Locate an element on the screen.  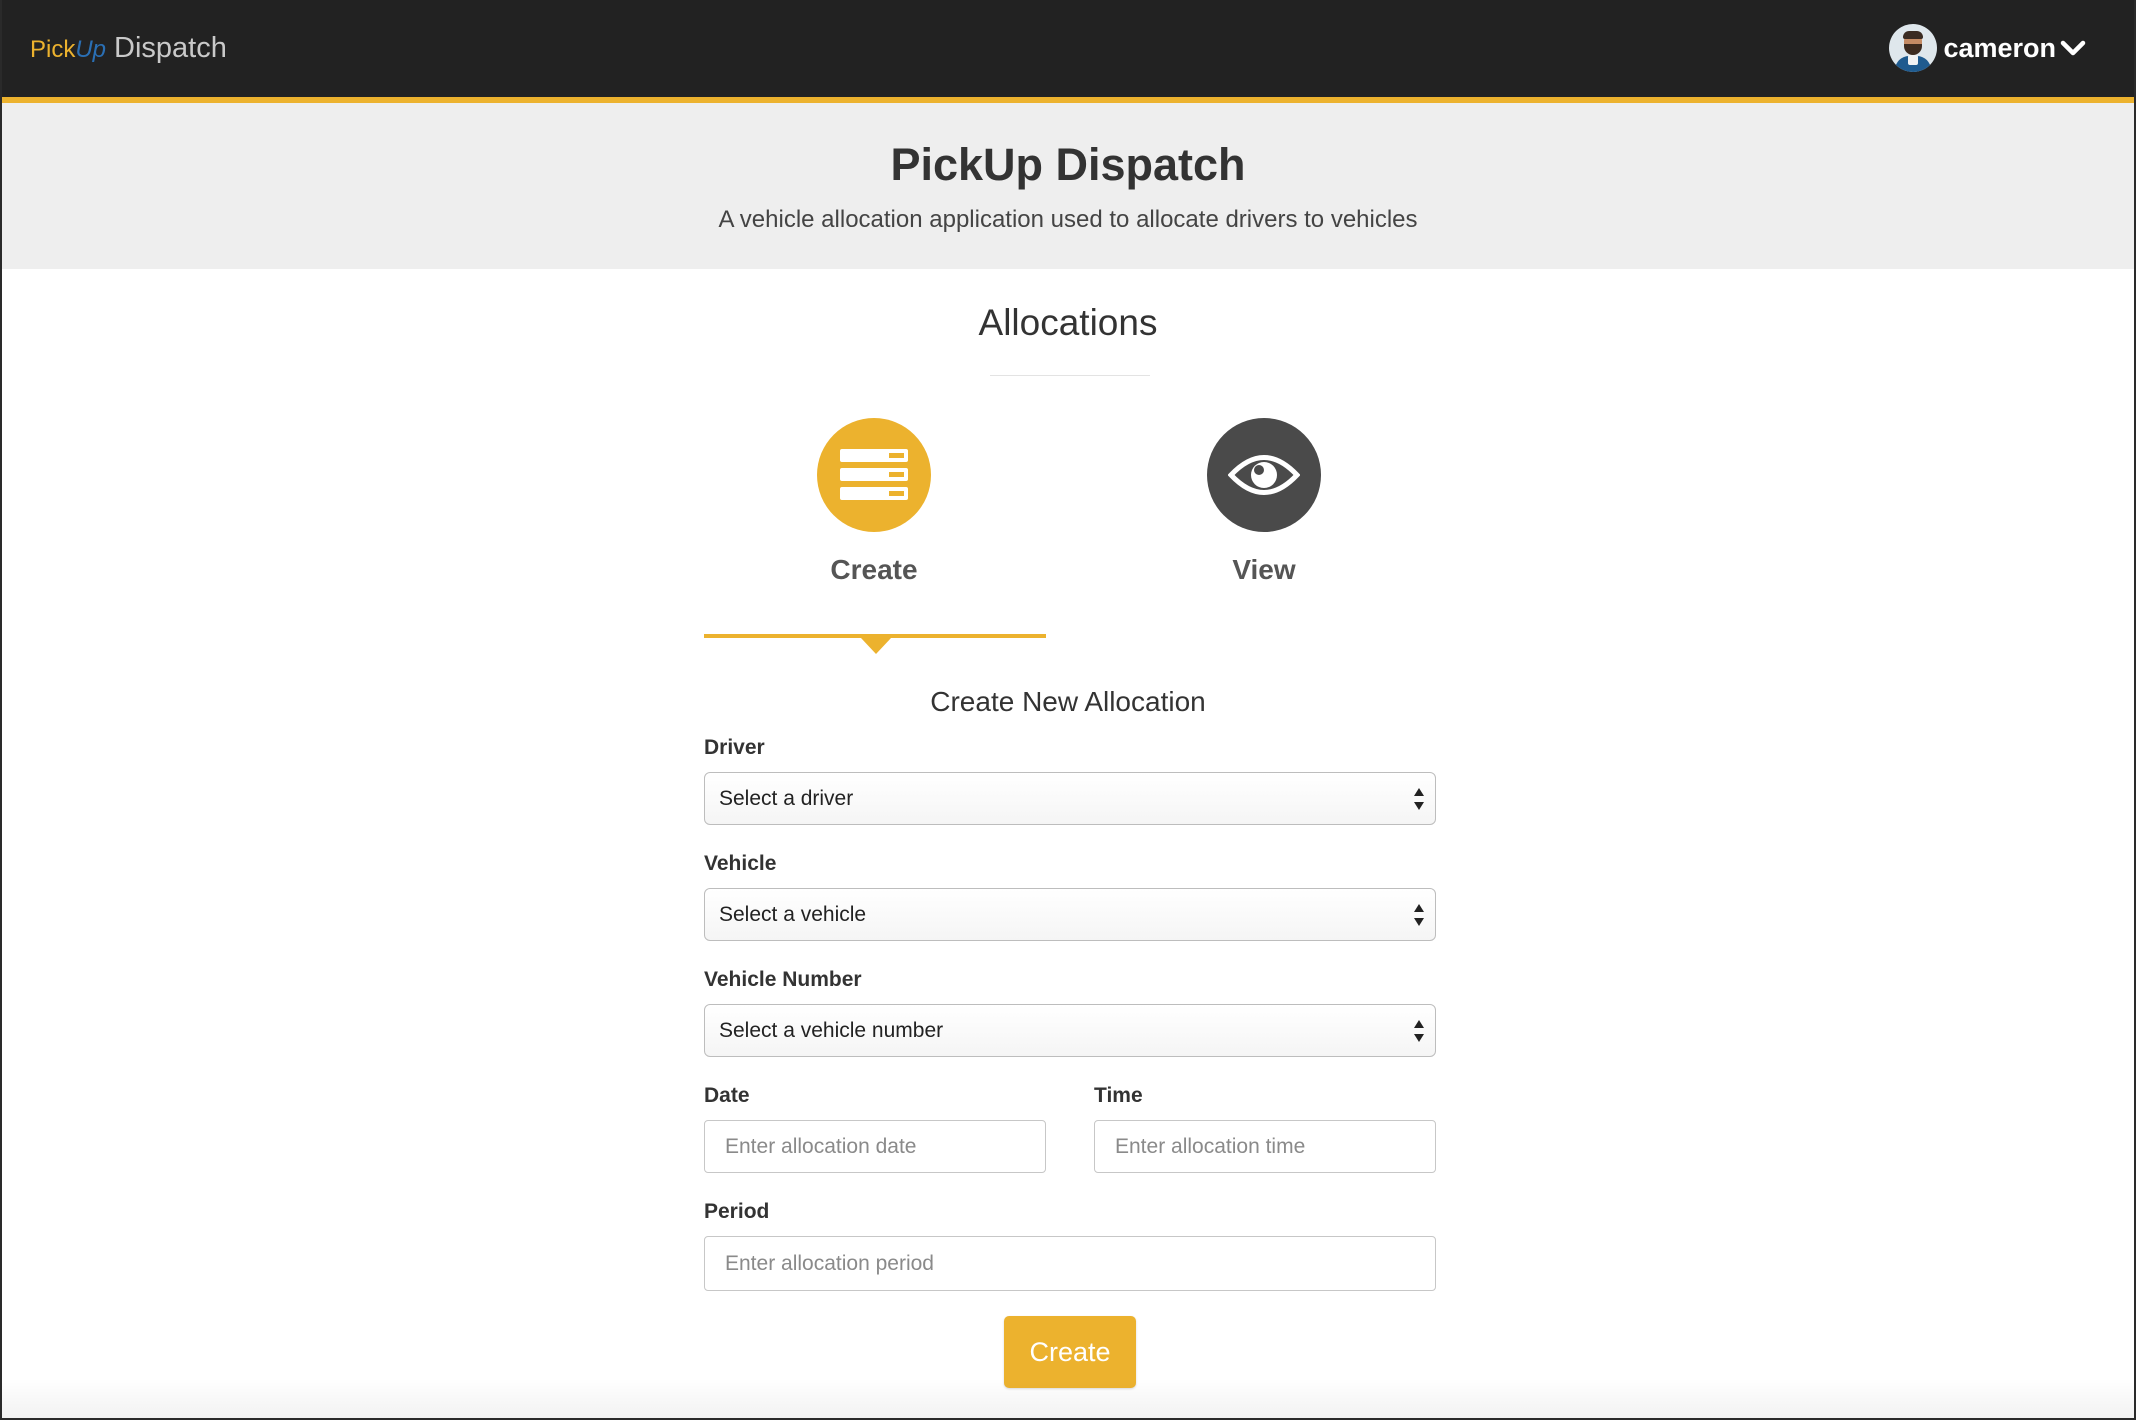
driver-select: Select a driver is located at coordinates (1070, 798).